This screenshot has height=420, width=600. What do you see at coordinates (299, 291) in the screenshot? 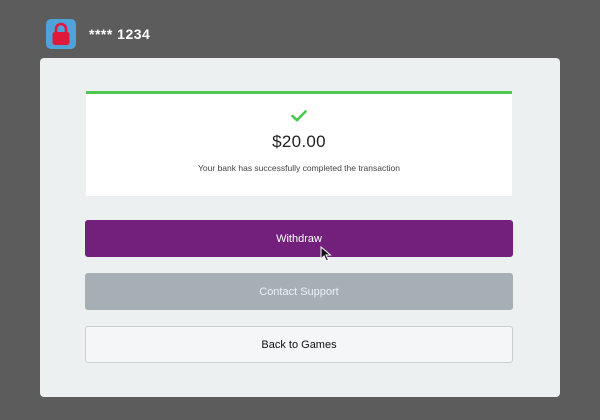
I see `contact-support-button: Contact Support` at bounding box center [299, 291].